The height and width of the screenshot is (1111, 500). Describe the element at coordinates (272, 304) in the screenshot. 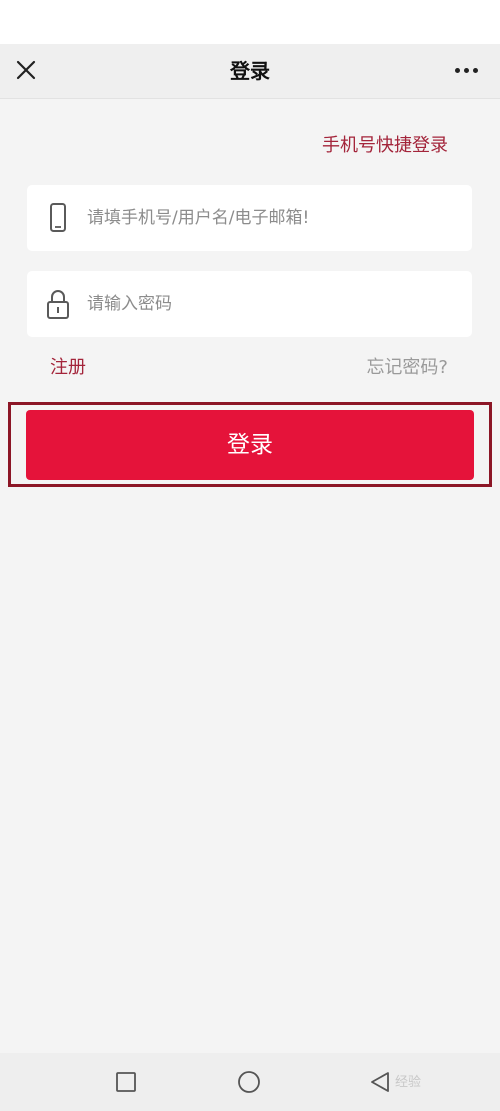

I see `password-input` at that location.